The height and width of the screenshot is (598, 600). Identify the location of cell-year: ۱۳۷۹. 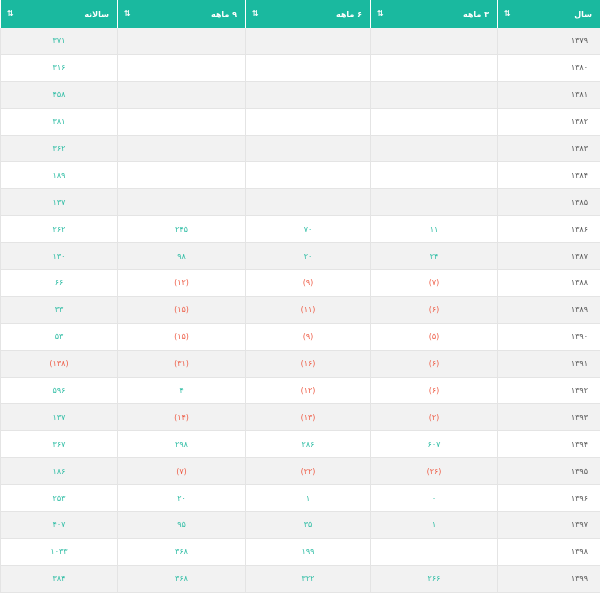
(548, 41).